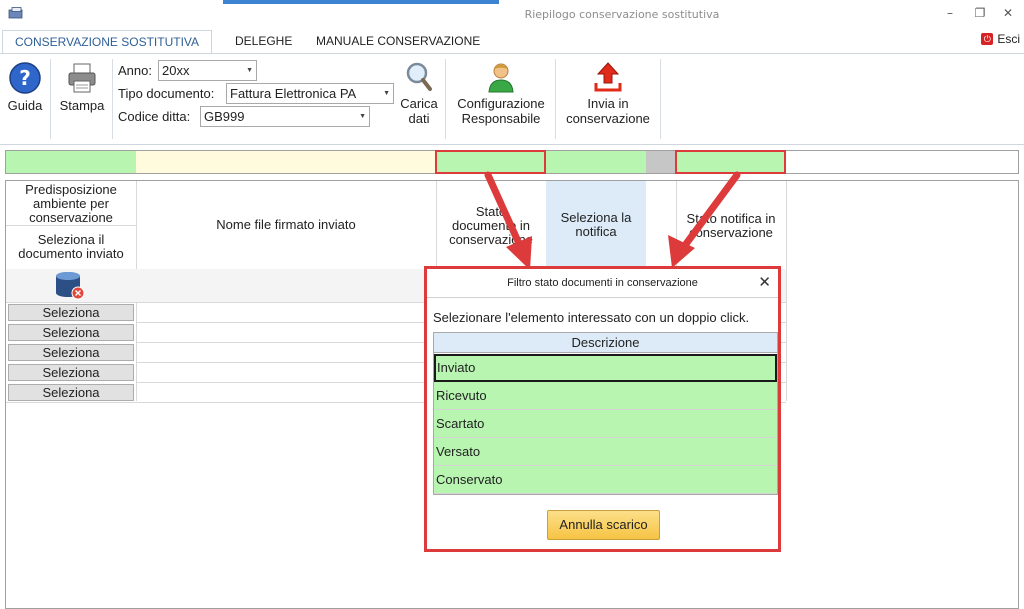  I want to click on configurazione-label-1: Configurazione, so click(501, 103).